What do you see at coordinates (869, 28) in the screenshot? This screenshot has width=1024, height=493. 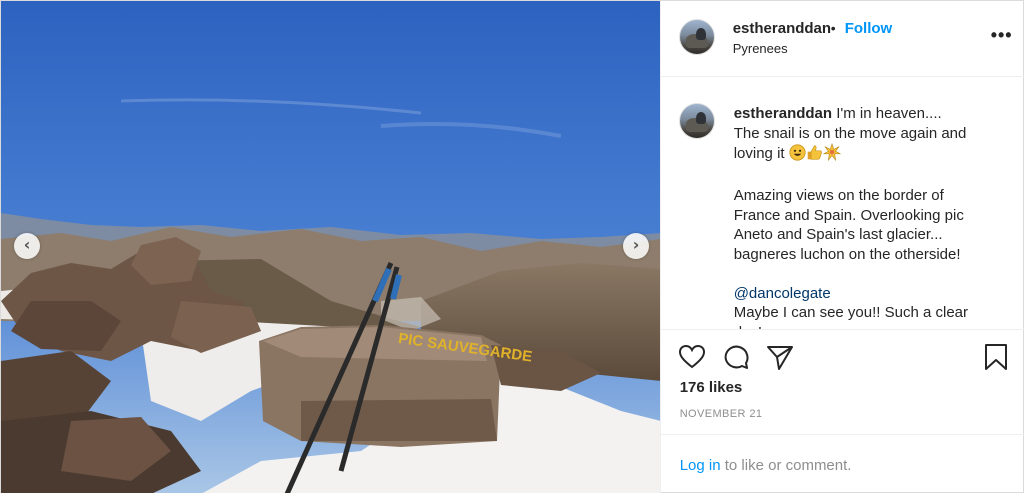 I see `follow-button: Follow` at bounding box center [869, 28].